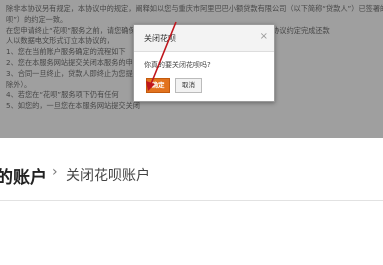  I want to click on account-title: 的账户, so click(23, 178).